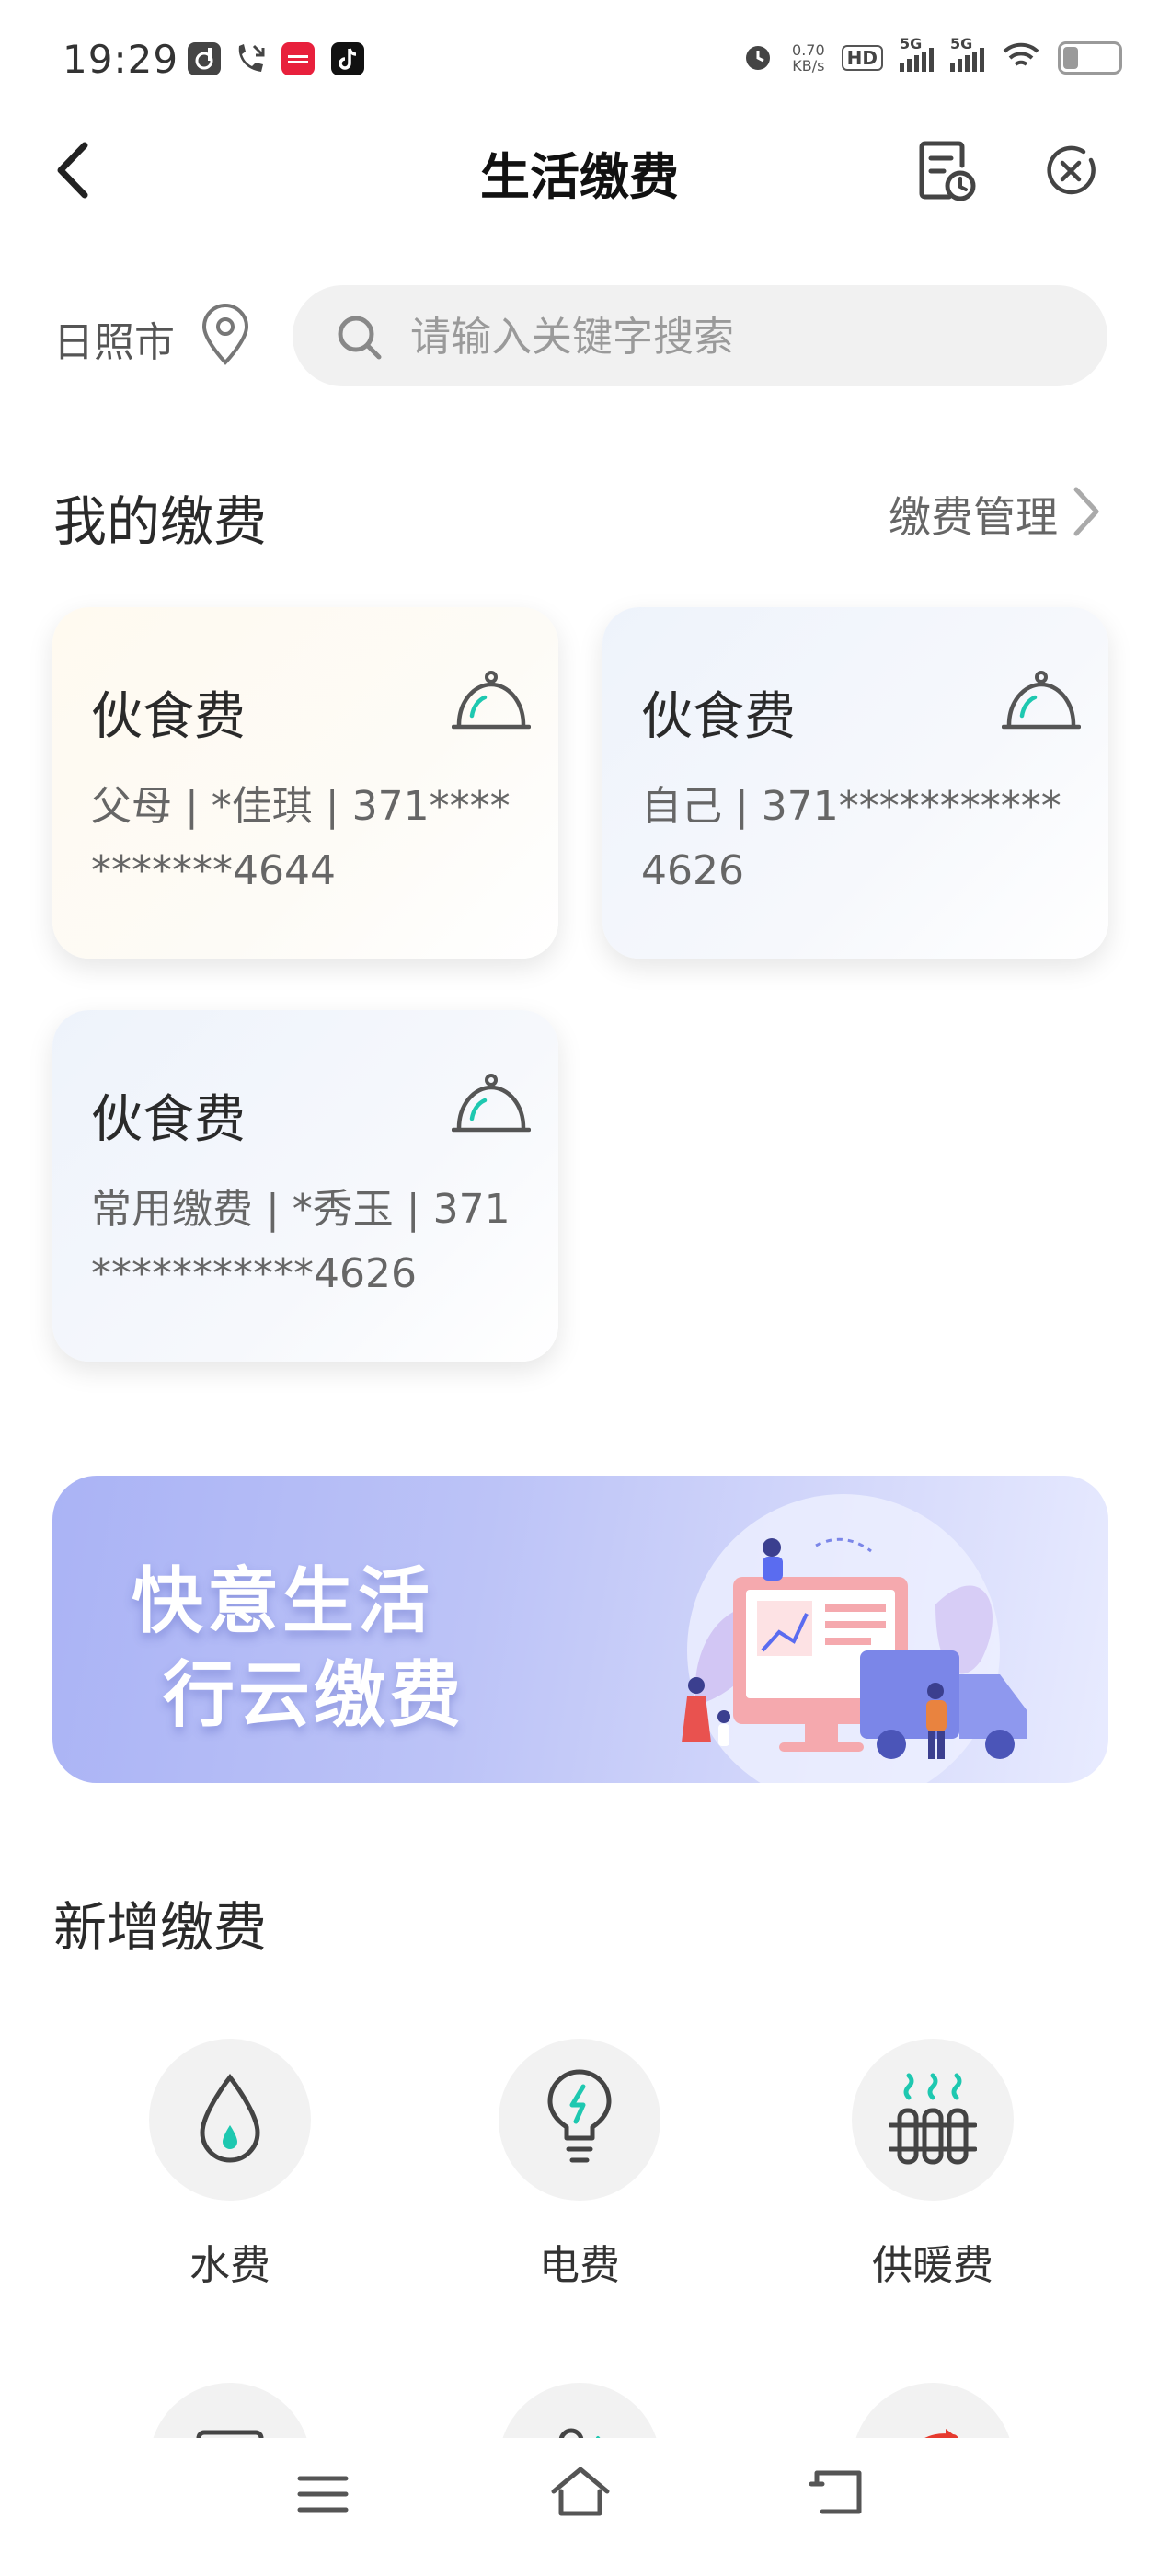  I want to click on hd-badge: HD, so click(862, 58).